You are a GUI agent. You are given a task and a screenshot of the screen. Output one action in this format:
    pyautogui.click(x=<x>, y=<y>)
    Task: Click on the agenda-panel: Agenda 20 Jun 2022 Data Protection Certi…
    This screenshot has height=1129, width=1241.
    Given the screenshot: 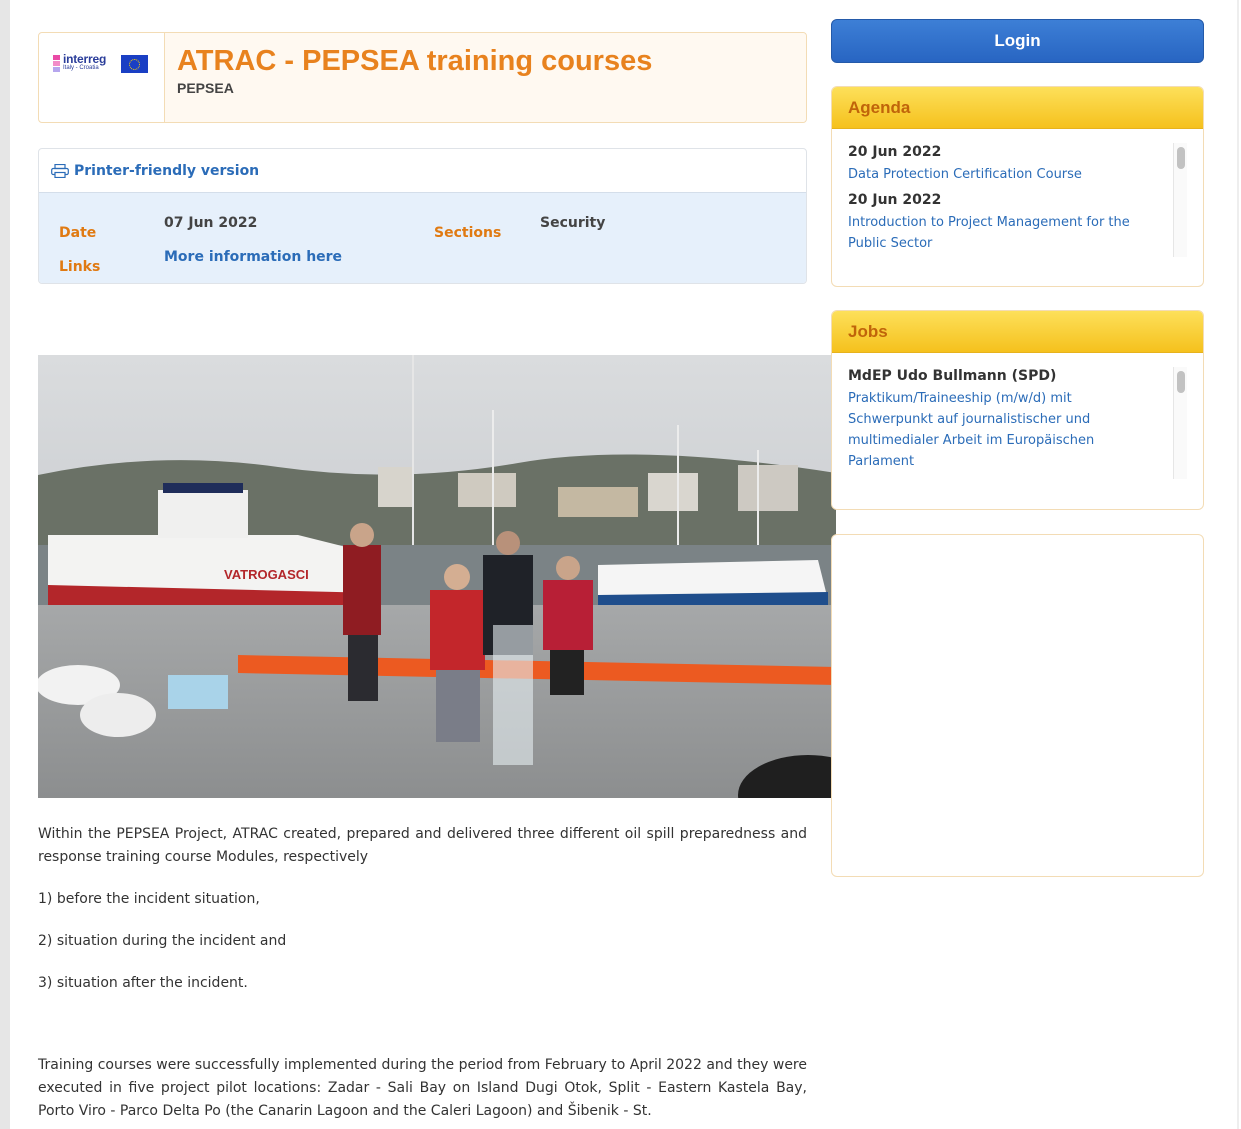 What is the action you would take?
    pyautogui.click(x=1017, y=186)
    